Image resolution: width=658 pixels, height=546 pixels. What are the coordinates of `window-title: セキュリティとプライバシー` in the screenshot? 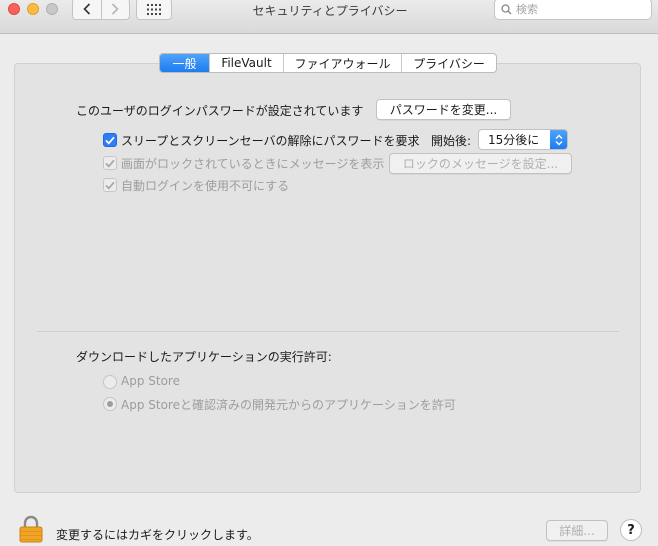 It's located at (330, 11).